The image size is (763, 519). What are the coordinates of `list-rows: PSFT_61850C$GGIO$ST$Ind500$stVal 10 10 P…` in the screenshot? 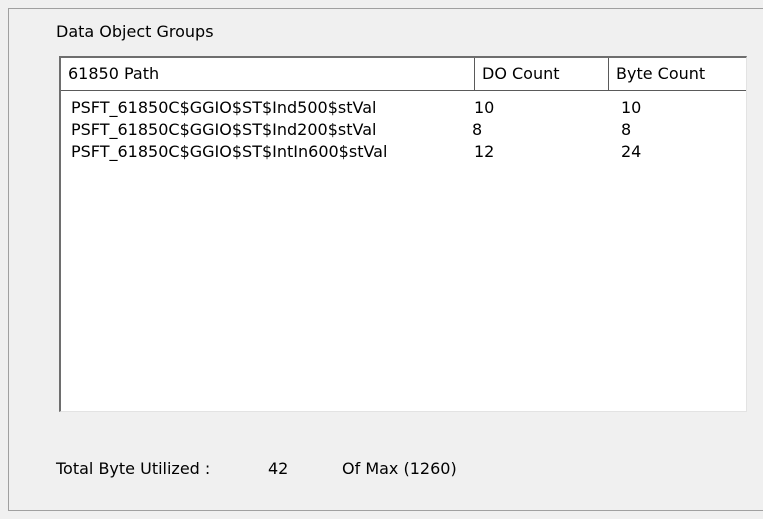 It's located at (403, 130).